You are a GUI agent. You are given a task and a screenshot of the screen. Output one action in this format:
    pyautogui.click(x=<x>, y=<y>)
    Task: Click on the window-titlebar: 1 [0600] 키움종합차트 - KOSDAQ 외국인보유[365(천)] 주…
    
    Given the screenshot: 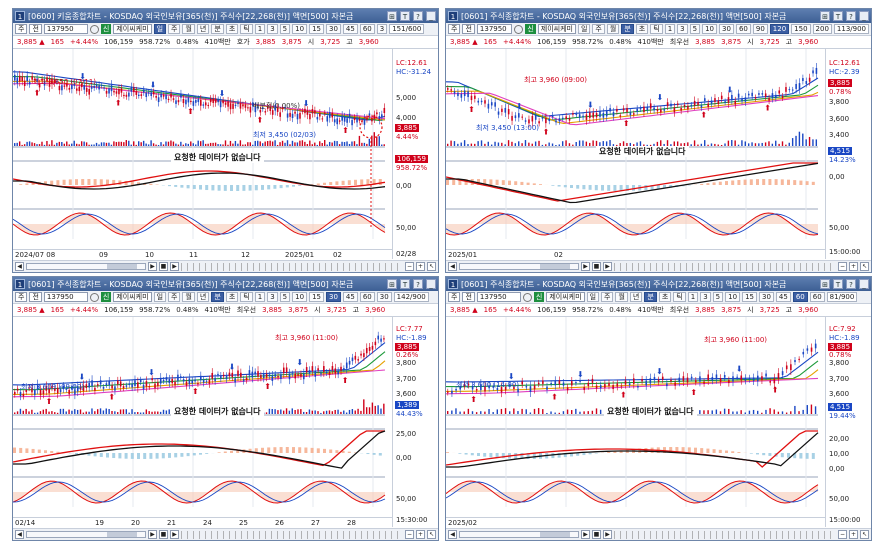 What is the action you would take?
    pyautogui.click(x=225, y=16)
    